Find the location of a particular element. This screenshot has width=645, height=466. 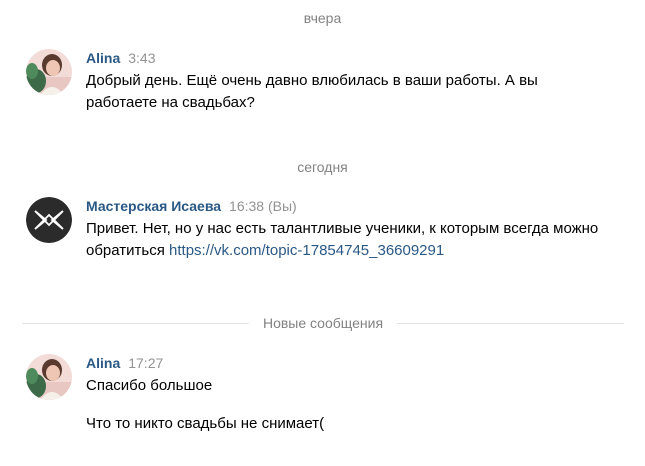

new-messages-label: Новые сообщения is located at coordinates (323, 323).